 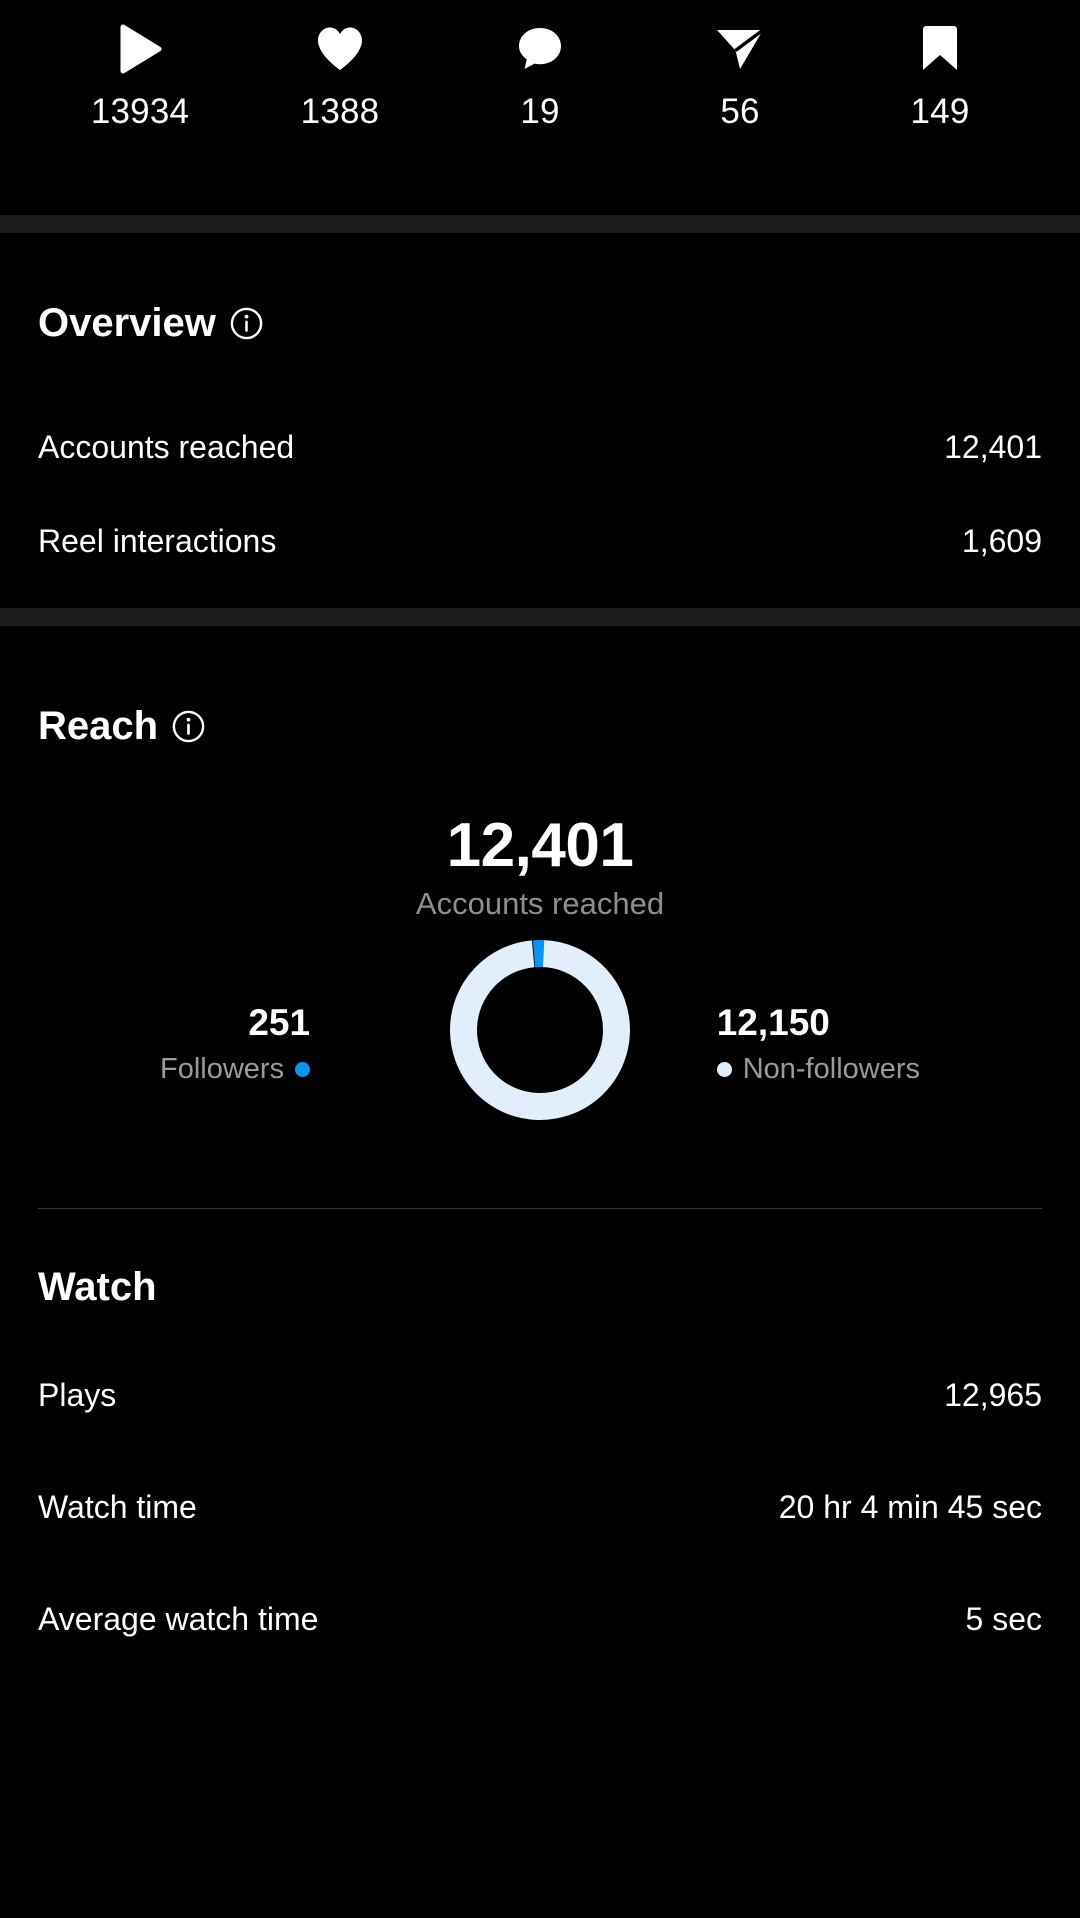 What do you see at coordinates (540, 111) in the screenshot?
I see `stat-comments-count: 19` at bounding box center [540, 111].